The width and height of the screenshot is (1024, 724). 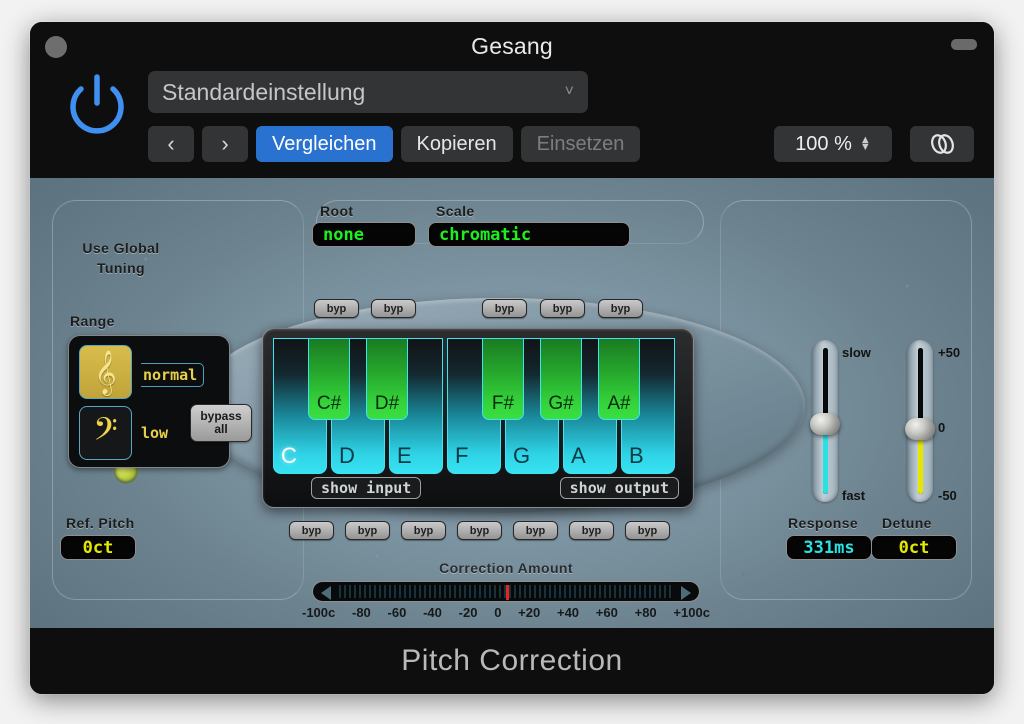 What do you see at coordinates (264, 91) in the screenshot?
I see `preset-value: Standardeinstellung` at bounding box center [264, 91].